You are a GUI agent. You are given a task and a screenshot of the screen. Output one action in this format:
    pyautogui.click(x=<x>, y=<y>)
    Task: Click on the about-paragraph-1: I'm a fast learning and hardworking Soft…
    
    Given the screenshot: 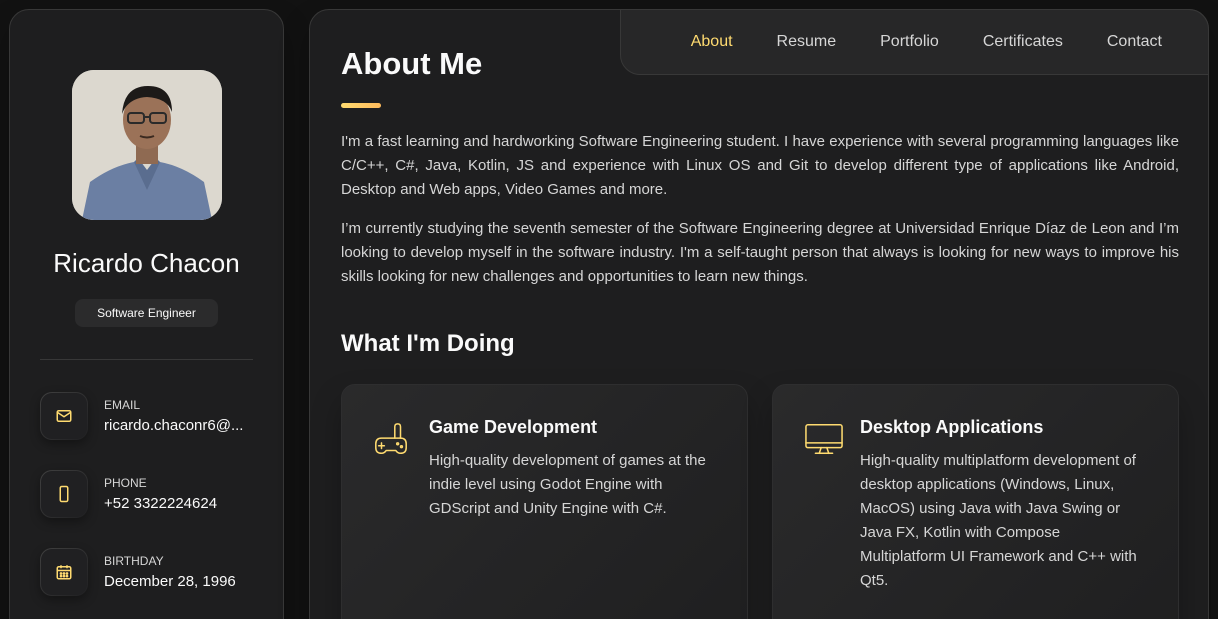 What is the action you would take?
    pyautogui.click(x=760, y=165)
    